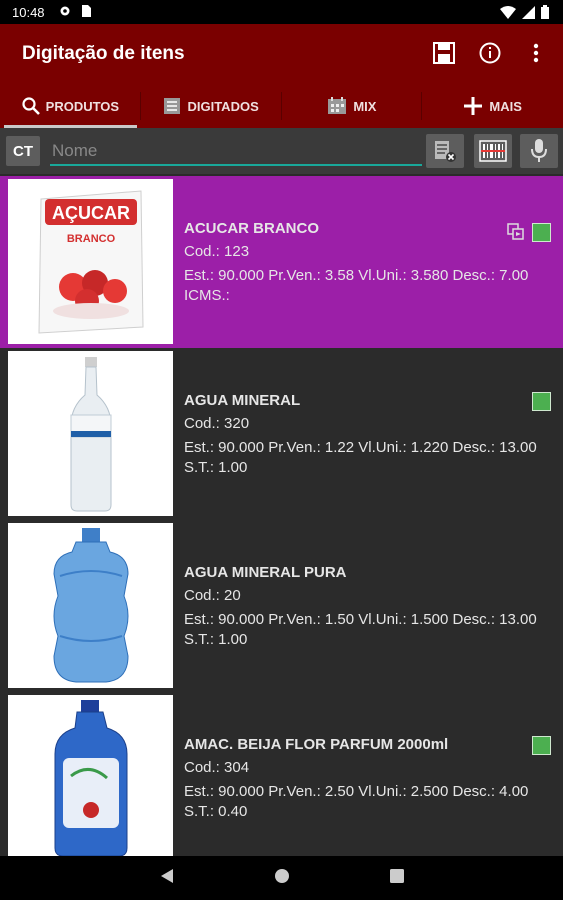 The image size is (563, 900). I want to click on water-gallon-image, so click(90, 604).